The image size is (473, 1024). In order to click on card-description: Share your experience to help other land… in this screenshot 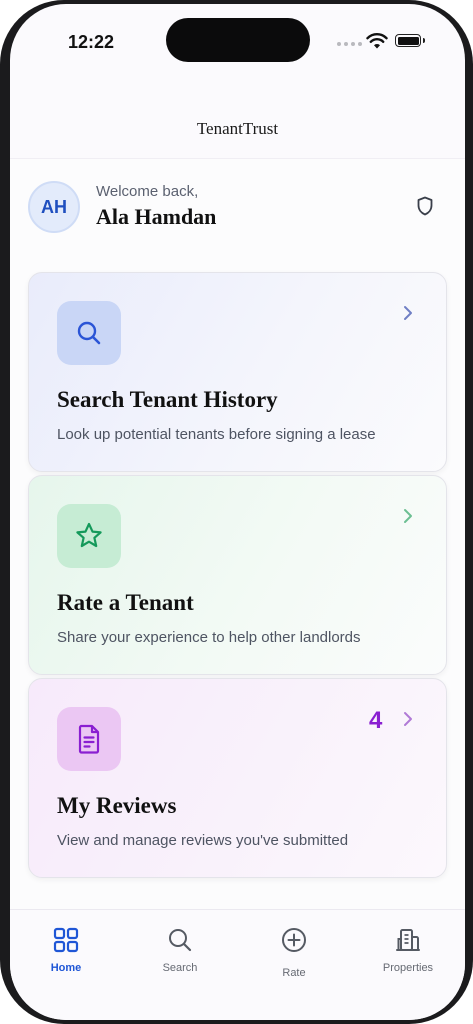, I will do `click(209, 637)`.